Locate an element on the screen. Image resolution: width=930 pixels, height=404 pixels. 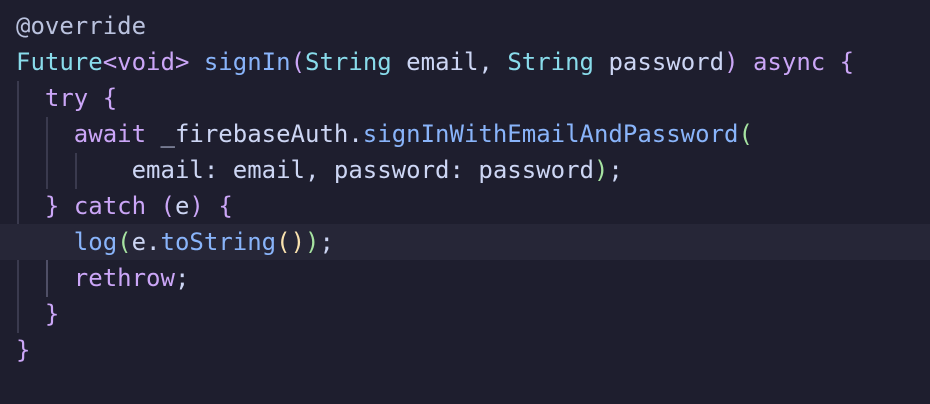
code-token: void is located at coordinates (146, 62).